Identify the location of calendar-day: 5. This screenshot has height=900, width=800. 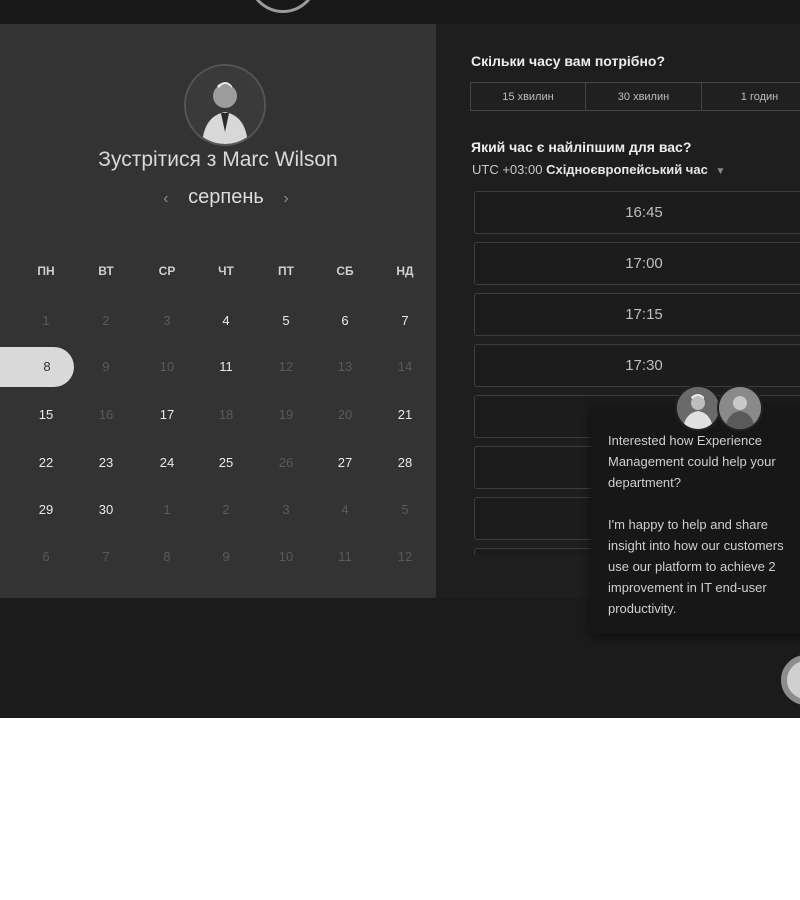
(286, 321).